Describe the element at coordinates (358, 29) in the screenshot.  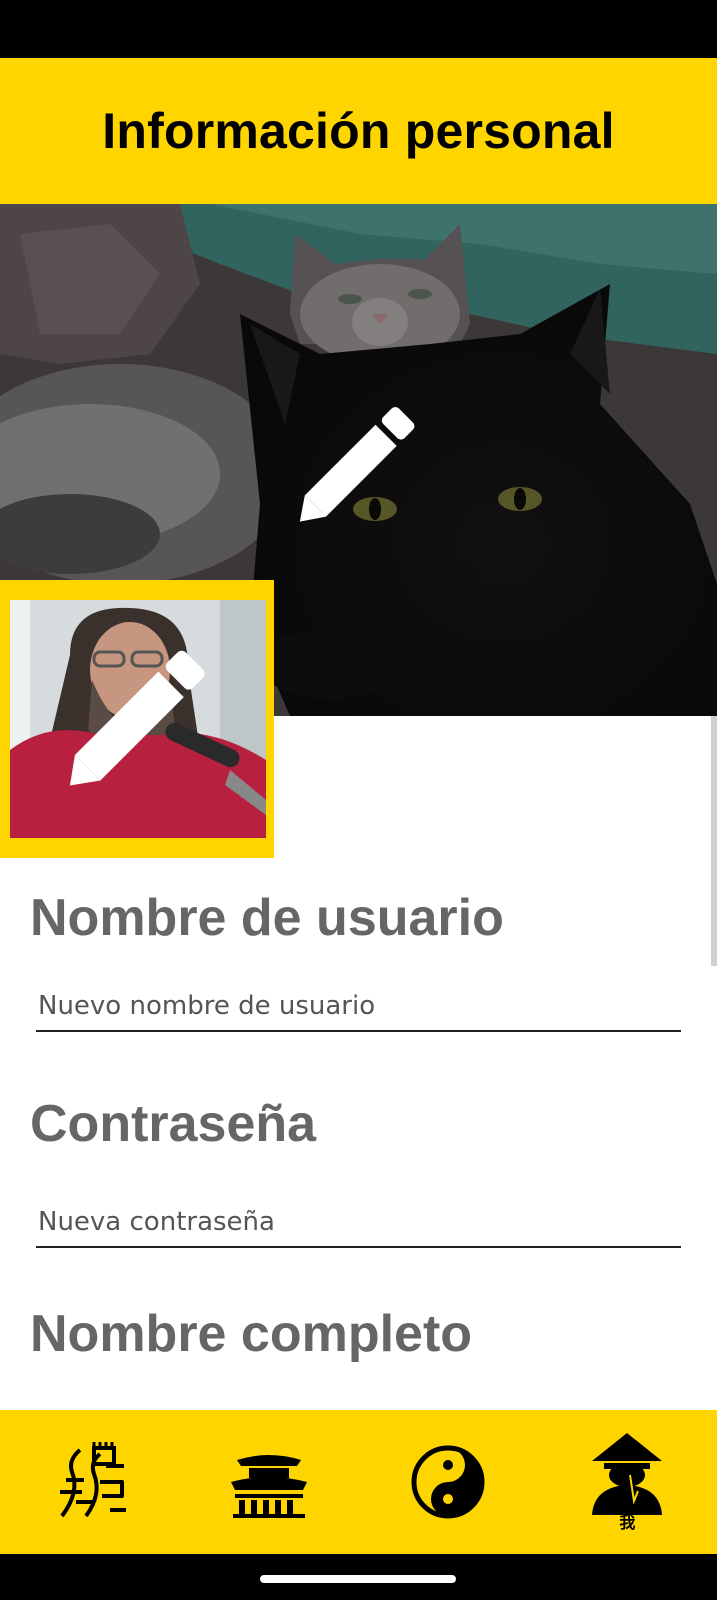
I see `status-bar` at that location.